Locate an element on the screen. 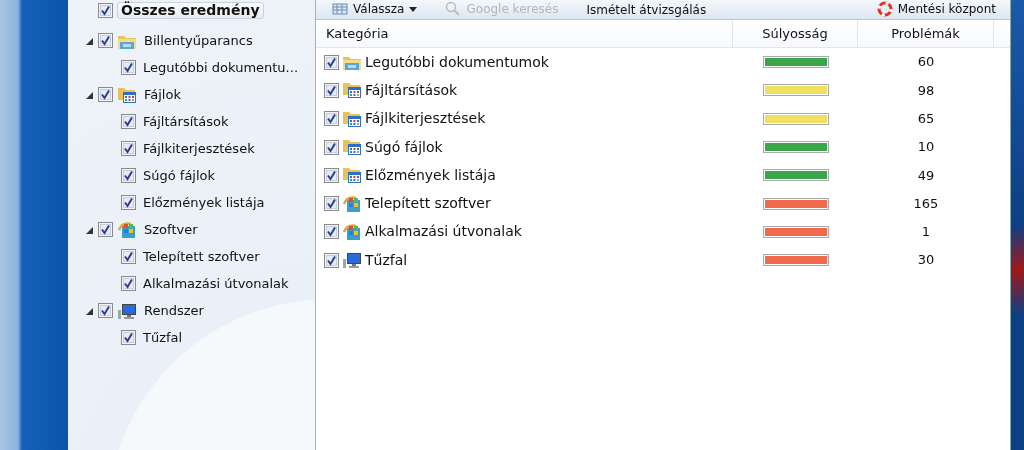 Image resolution: width=1024 pixels, height=450 pixels. search-icon is located at coordinates (453, 9).